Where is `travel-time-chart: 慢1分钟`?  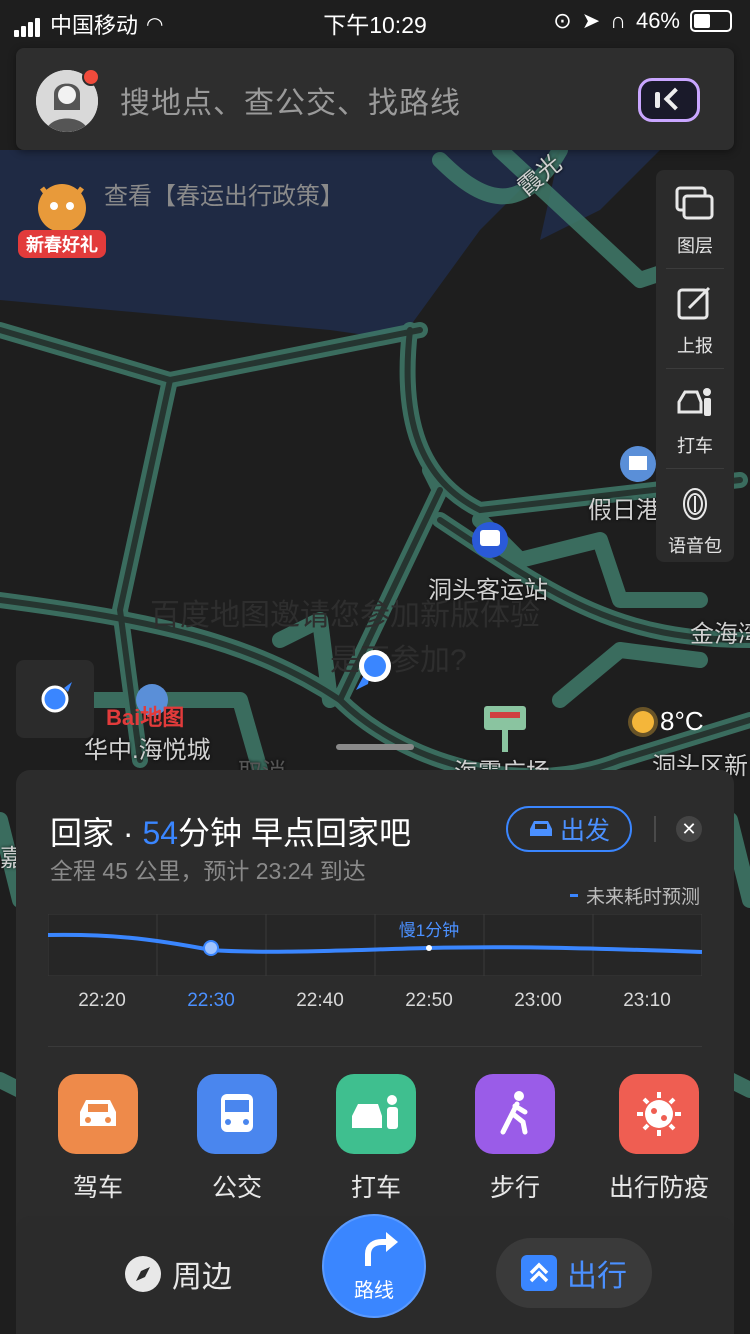
travel-time-chart: 慢1分钟 is located at coordinates (375, 945).